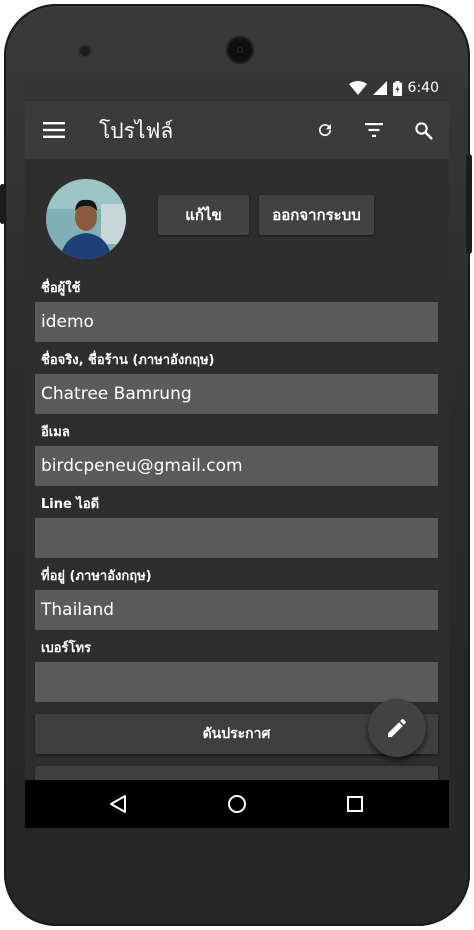 The height and width of the screenshot is (930, 474). What do you see at coordinates (237, 130) in the screenshot?
I see `app-bar: โปรไฟล์` at bounding box center [237, 130].